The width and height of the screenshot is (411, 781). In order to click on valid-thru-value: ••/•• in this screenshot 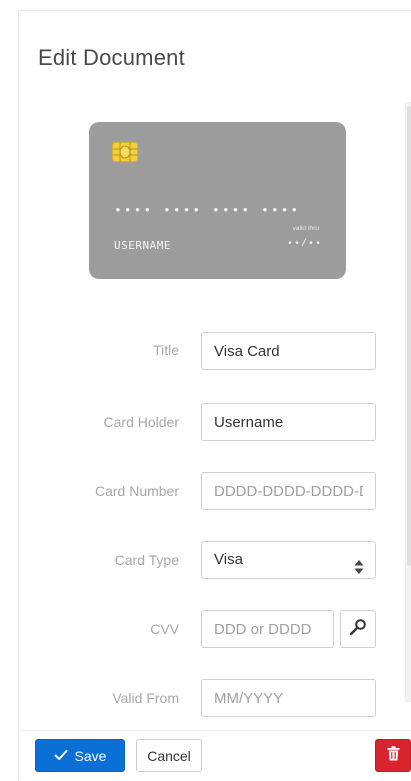, I will do `click(304, 244)`.